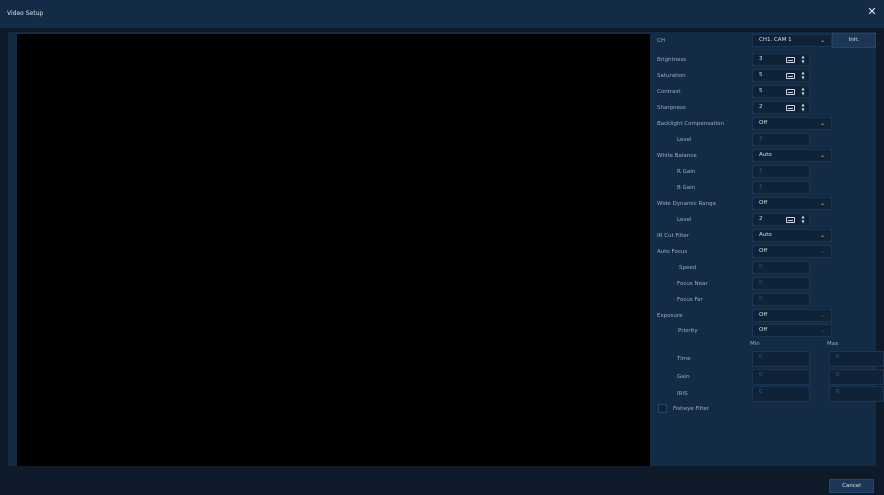 The image size is (884, 495). I want to click on white-balance-label: White Balance, so click(677, 156).